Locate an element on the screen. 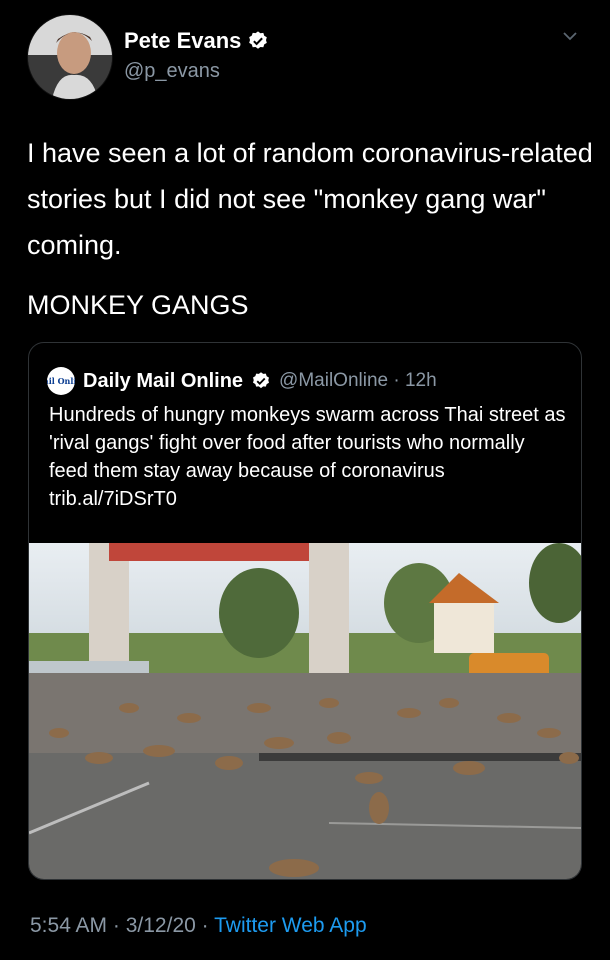 This screenshot has width=610, height=960. quoted-author-name: Daily Mail Online is located at coordinates (163, 381).